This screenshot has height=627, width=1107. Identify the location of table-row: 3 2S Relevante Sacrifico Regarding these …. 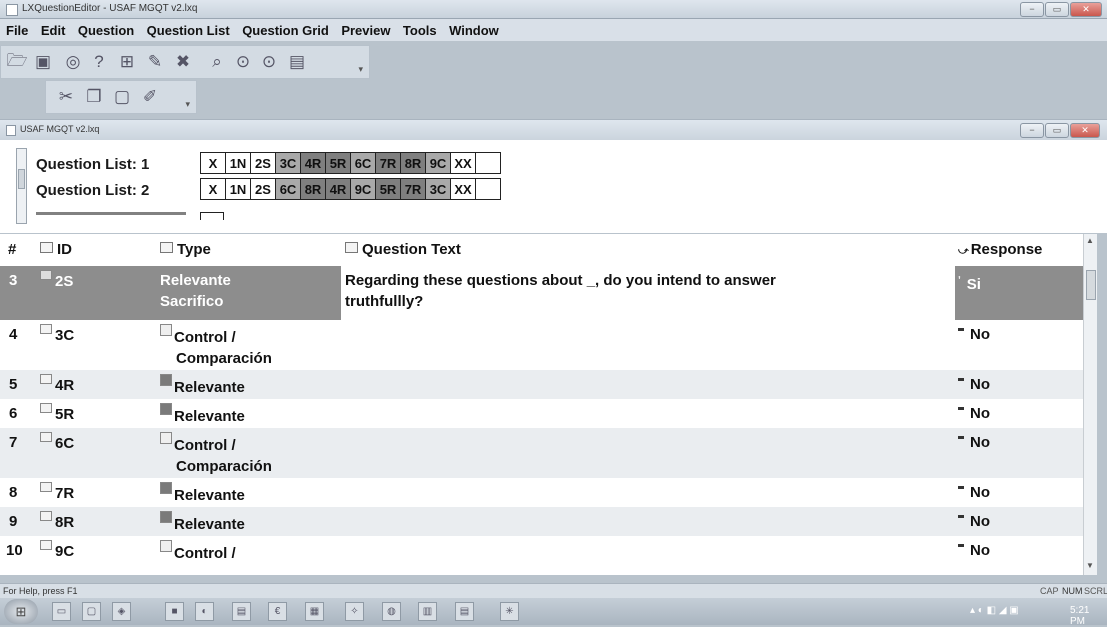
(541, 293).